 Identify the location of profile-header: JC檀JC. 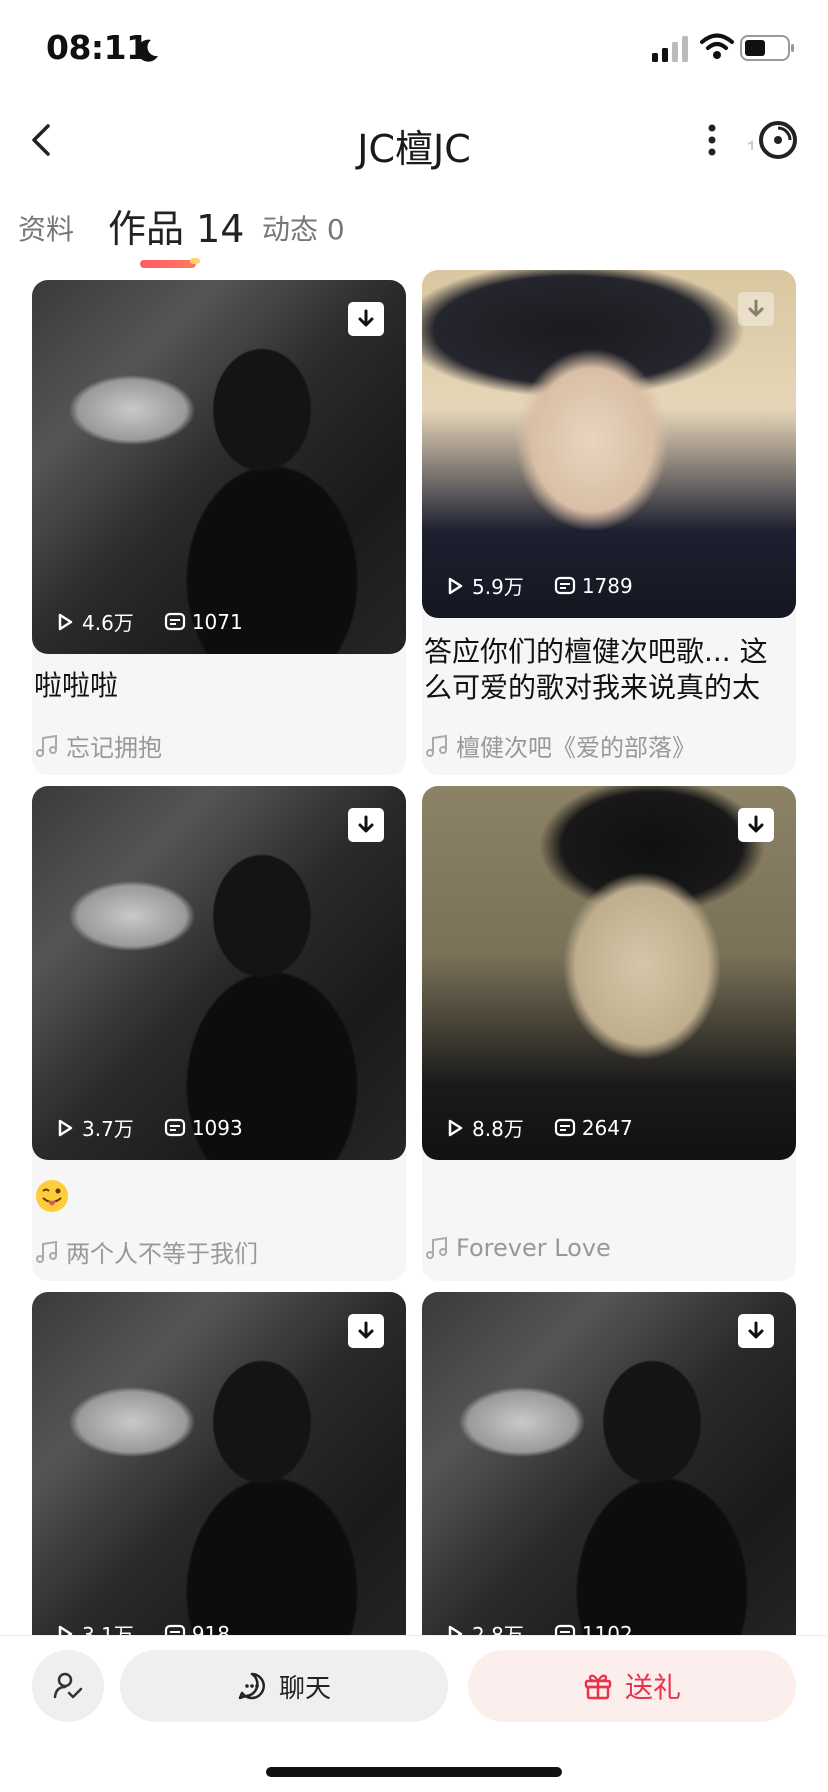
(414, 140).